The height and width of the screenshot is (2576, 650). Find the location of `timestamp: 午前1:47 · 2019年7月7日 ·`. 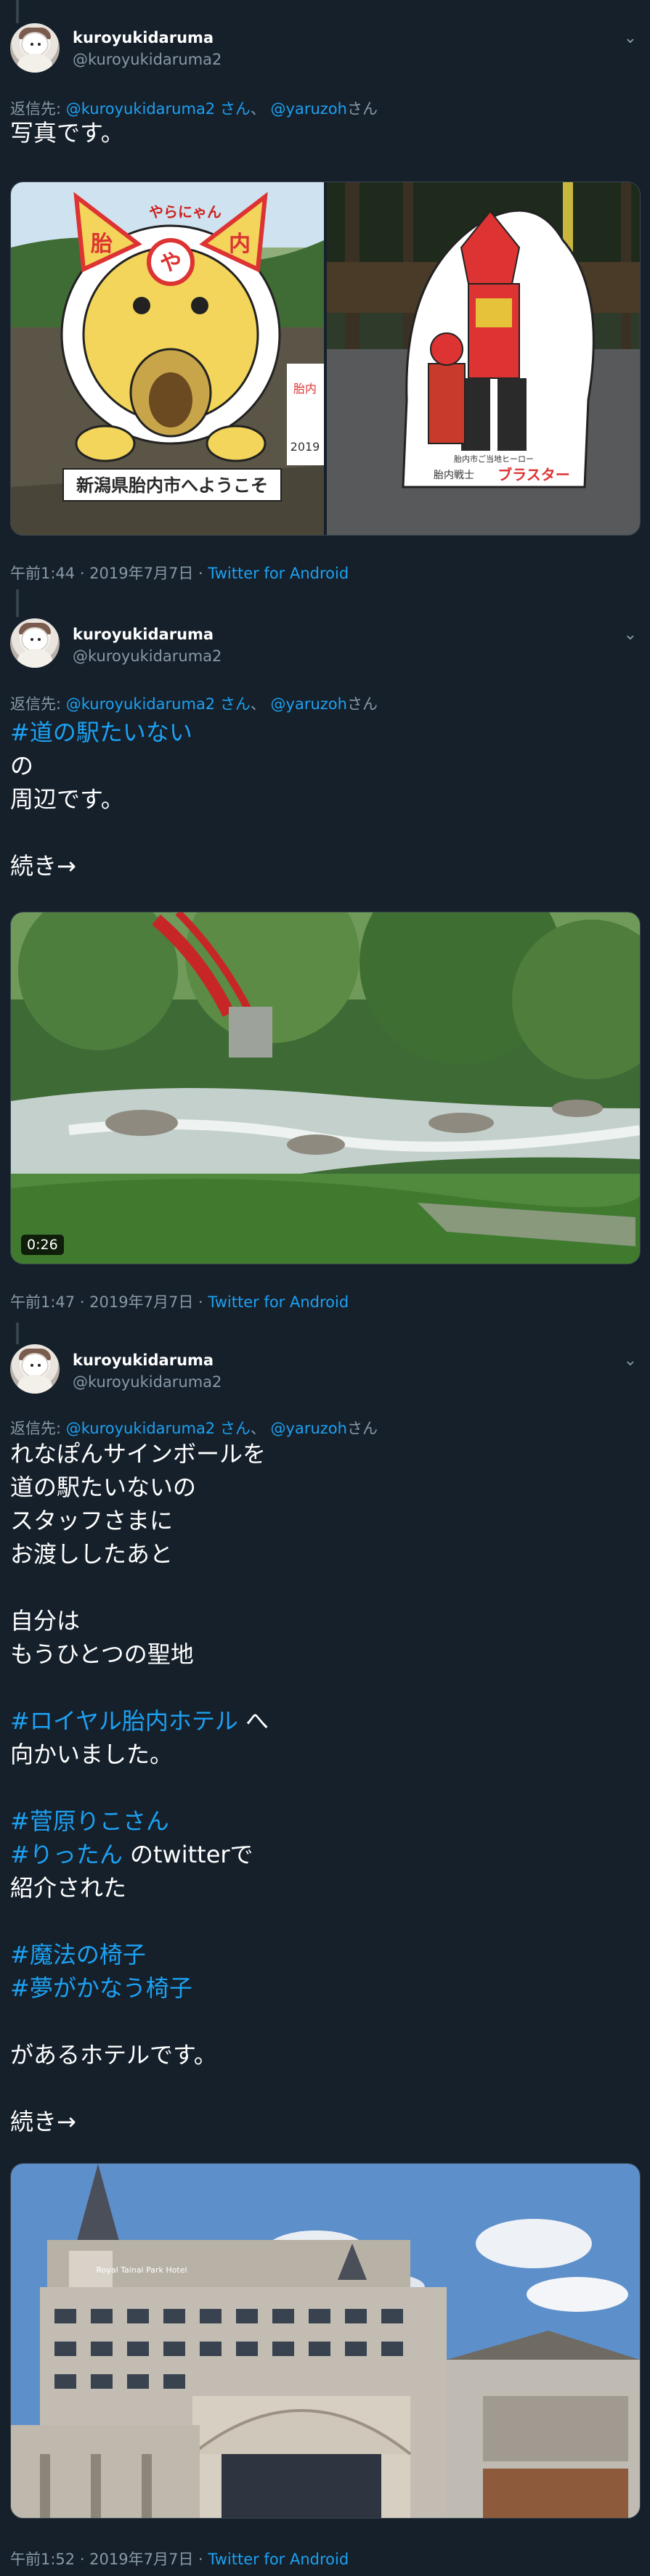

timestamp: 午前1:47 · 2019年7月7日 · is located at coordinates (109, 1302).